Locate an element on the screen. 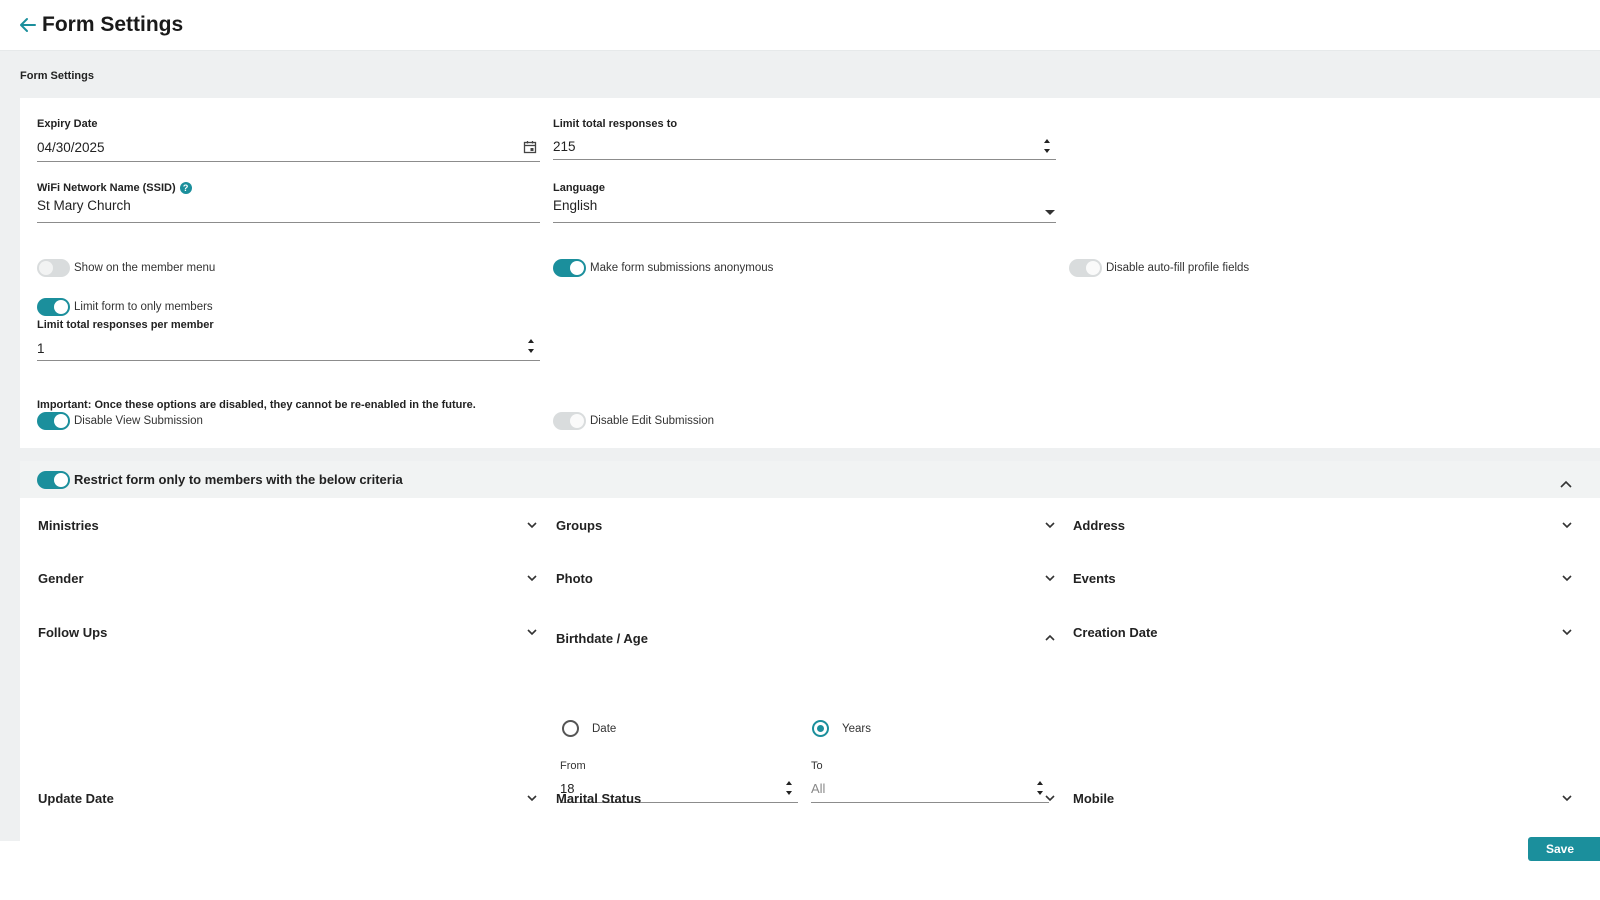 The width and height of the screenshot is (1600, 900). limit-member-field: Limit total responses per member 1 is located at coordinates (288, 340).